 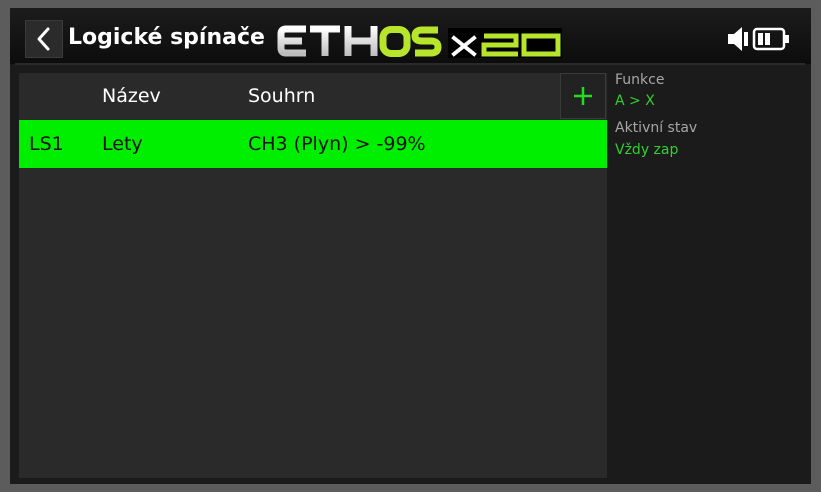 I want to click on column-header-name: Název, so click(x=131, y=96).